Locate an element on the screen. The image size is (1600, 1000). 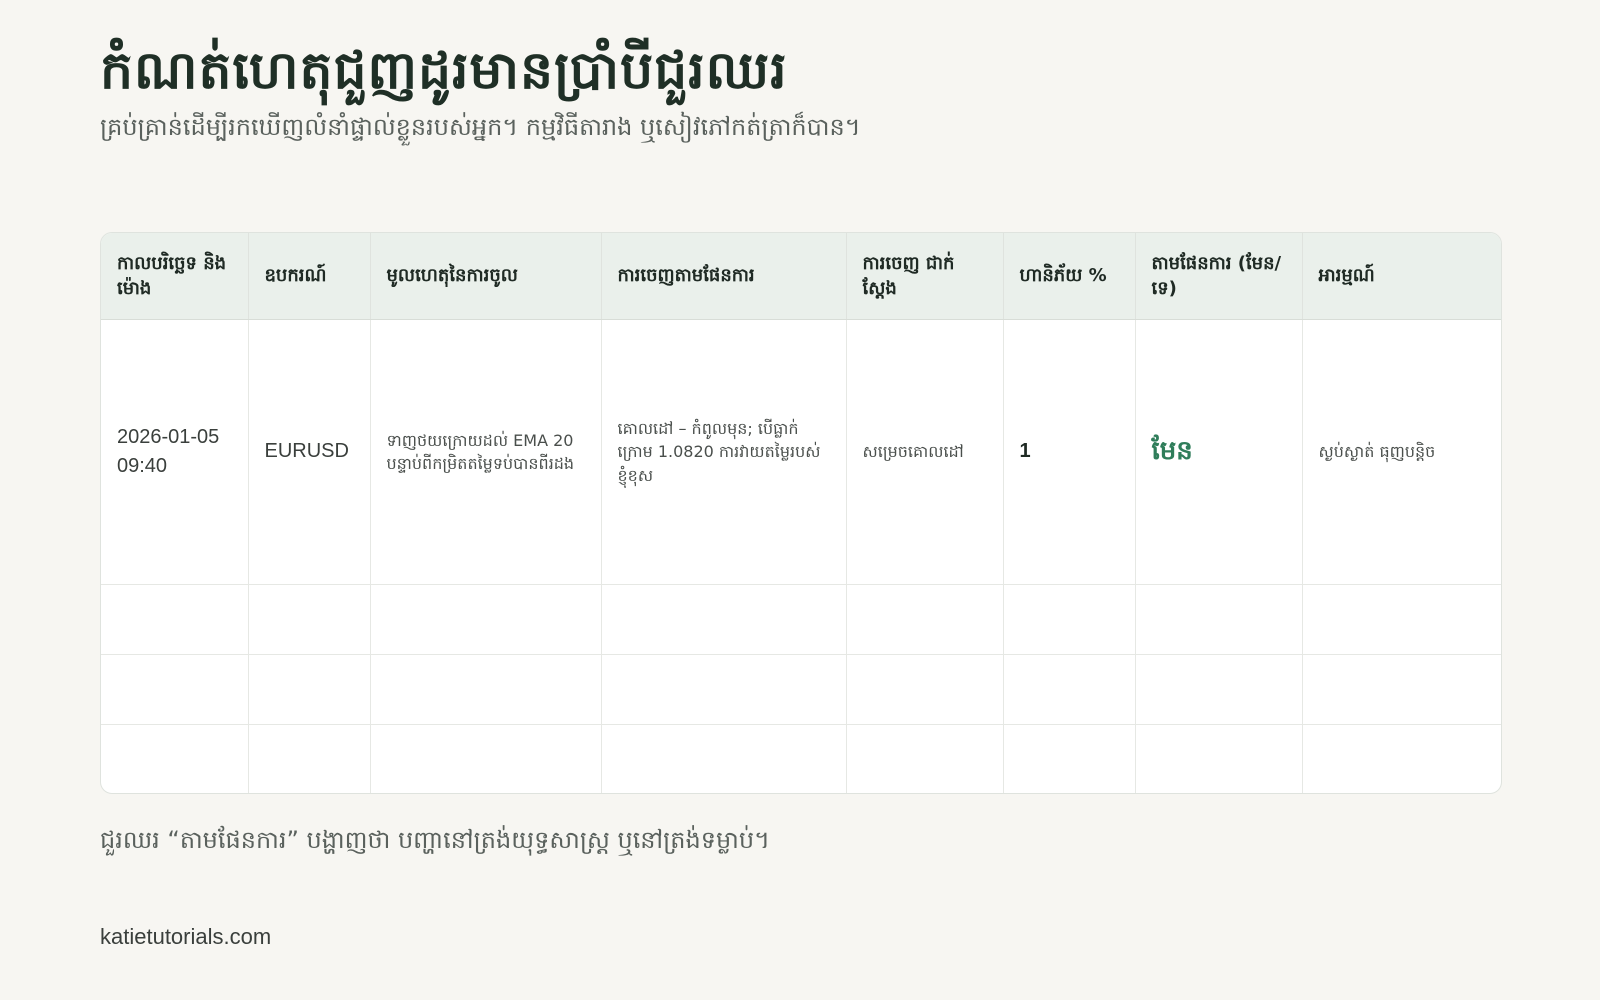
col-header-actual-exit: ការចេញ ជាក់ស្តែង is located at coordinates (925, 276).